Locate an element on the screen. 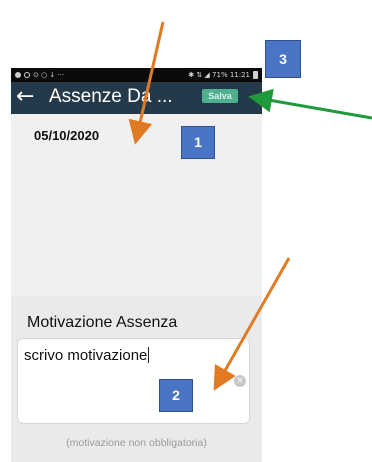 The image size is (372, 462). status-left: ⊙ ○ ↓ ··· is located at coordinates (39, 75).